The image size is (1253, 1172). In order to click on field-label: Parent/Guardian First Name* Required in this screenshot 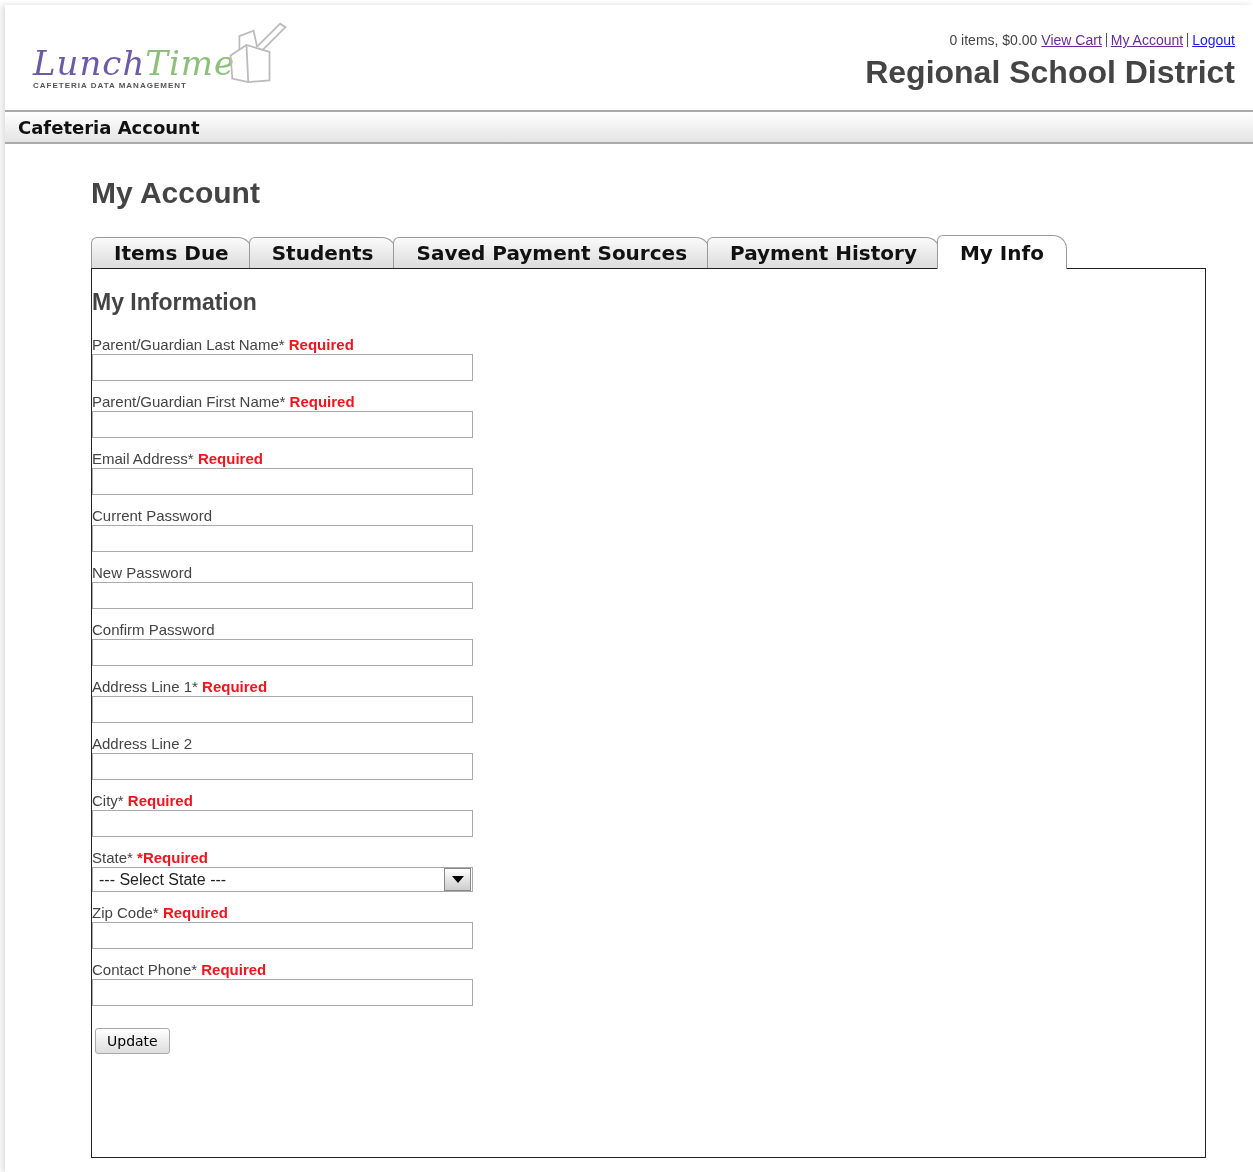, I will do `click(224, 402)`.